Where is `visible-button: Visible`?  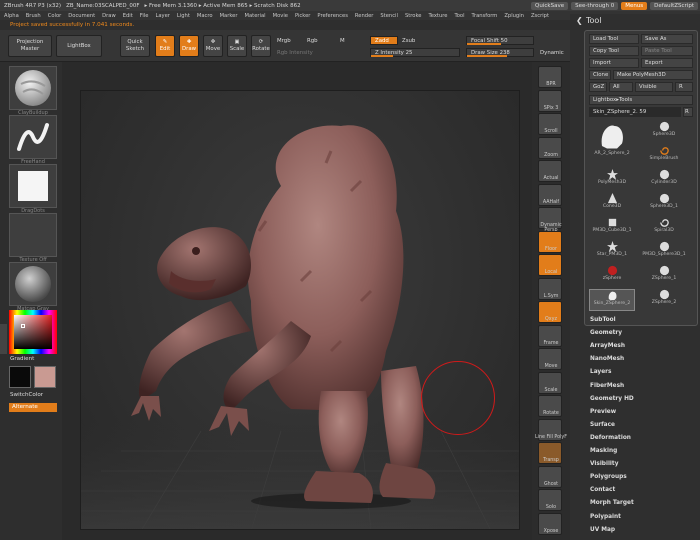 visible-button: Visible is located at coordinates (654, 87).